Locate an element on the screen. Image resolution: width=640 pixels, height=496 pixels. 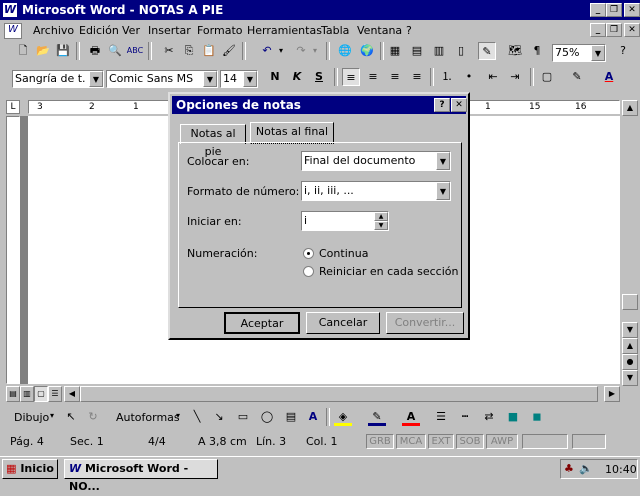
hscroll-thumb is located at coordinates (339, 394).